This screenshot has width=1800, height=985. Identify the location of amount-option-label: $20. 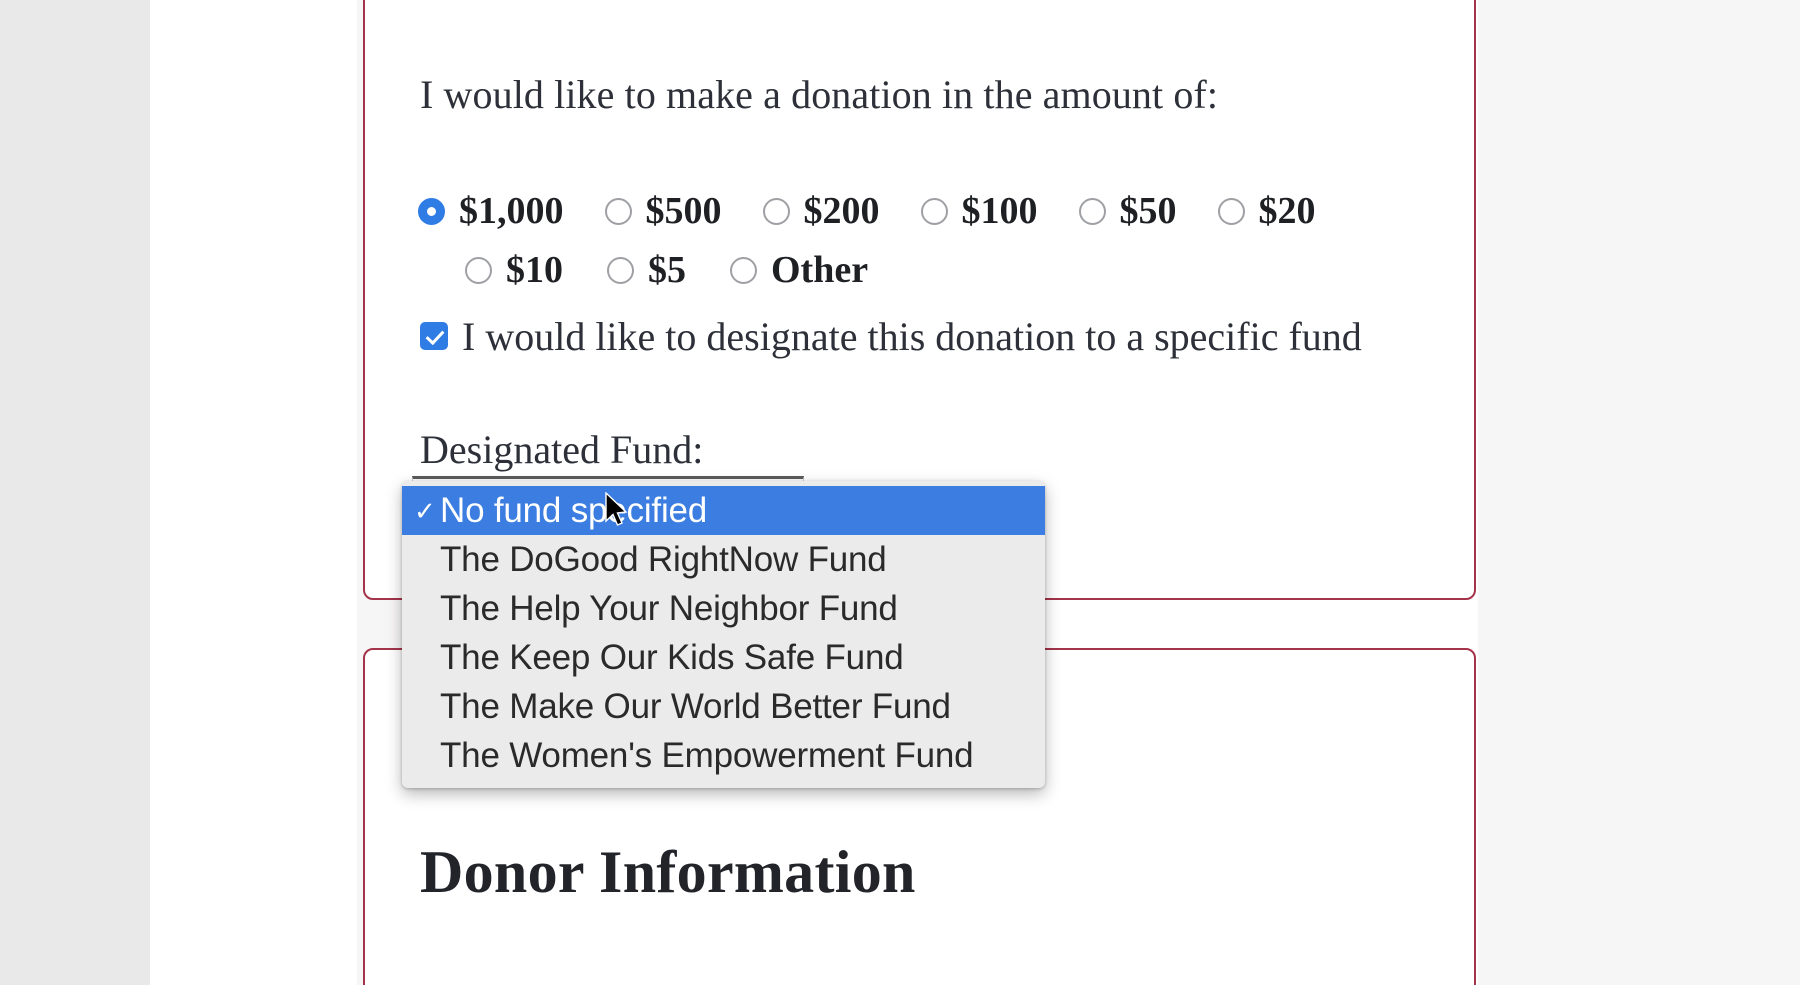
(1287, 211).